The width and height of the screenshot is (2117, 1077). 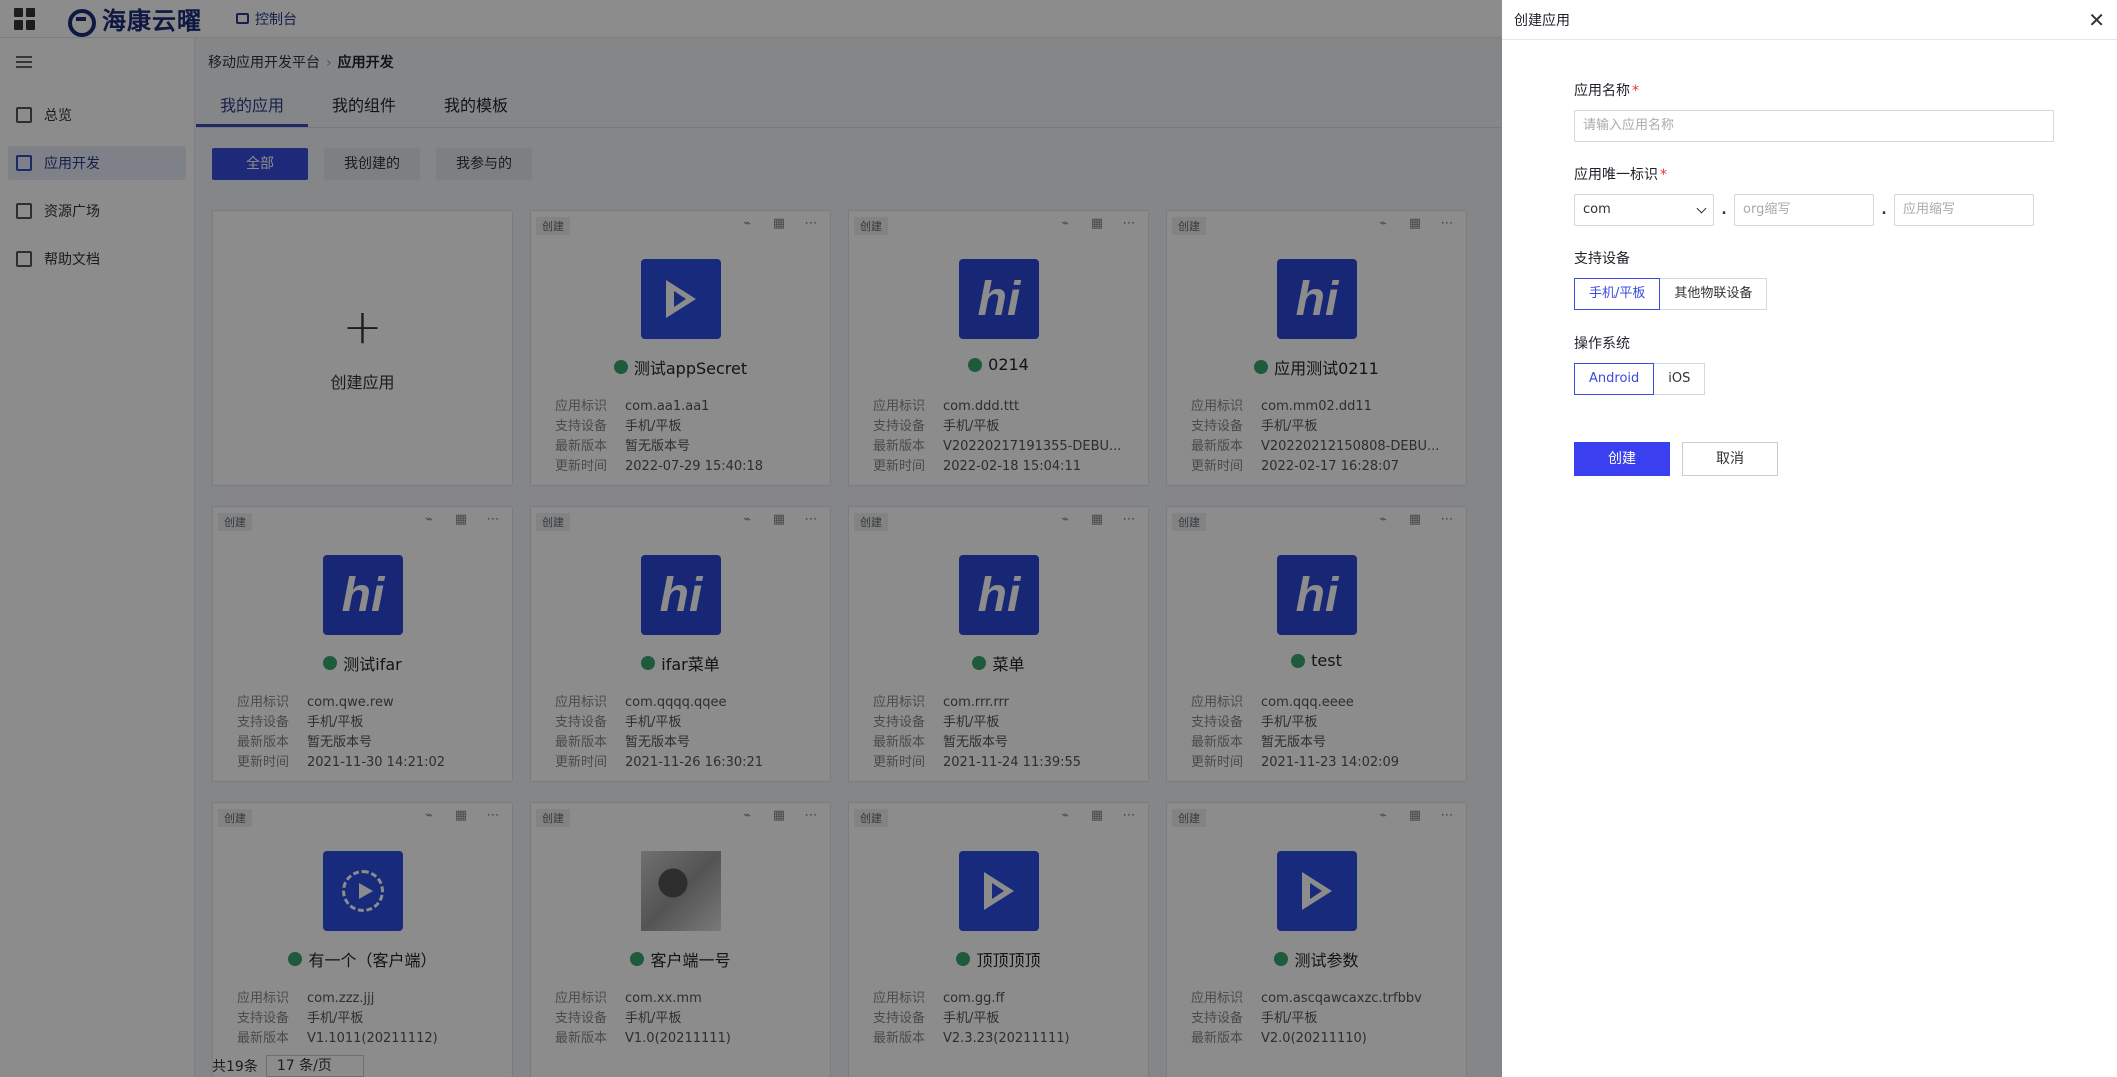 I want to click on device-field: 支持设备 手机/平板 其他物联设备, so click(x=1671, y=279).